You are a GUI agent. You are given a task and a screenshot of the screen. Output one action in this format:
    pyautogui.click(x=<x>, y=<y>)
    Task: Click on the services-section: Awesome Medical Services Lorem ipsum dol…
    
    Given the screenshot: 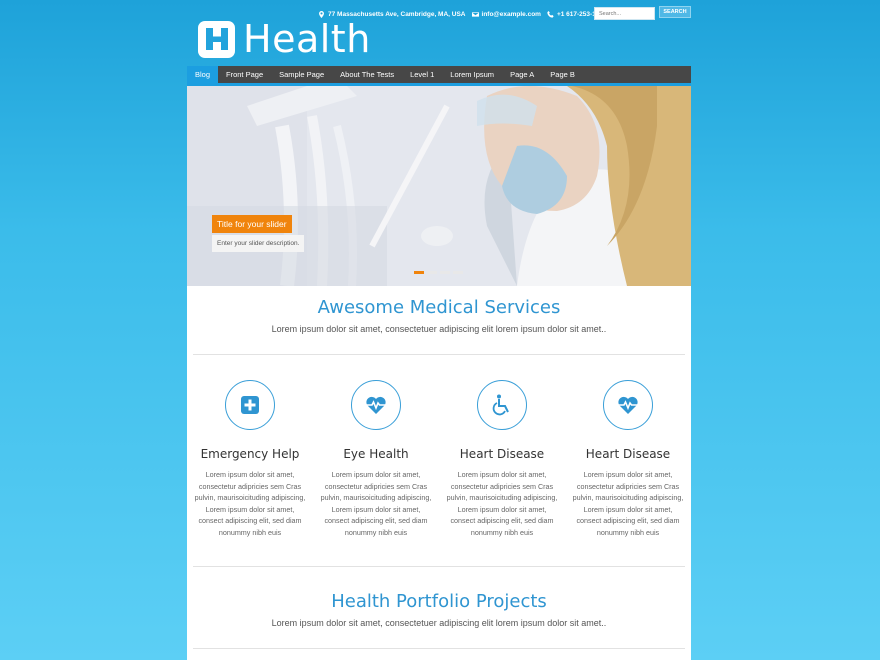 What is the action you would take?
    pyautogui.click(x=439, y=310)
    